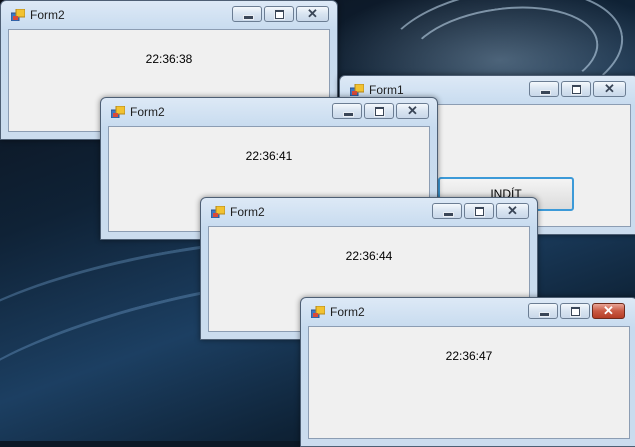 Image resolution: width=635 pixels, height=447 pixels. What do you see at coordinates (369, 256) in the screenshot?
I see `time-label: 22:36:44` at bounding box center [369, 256].